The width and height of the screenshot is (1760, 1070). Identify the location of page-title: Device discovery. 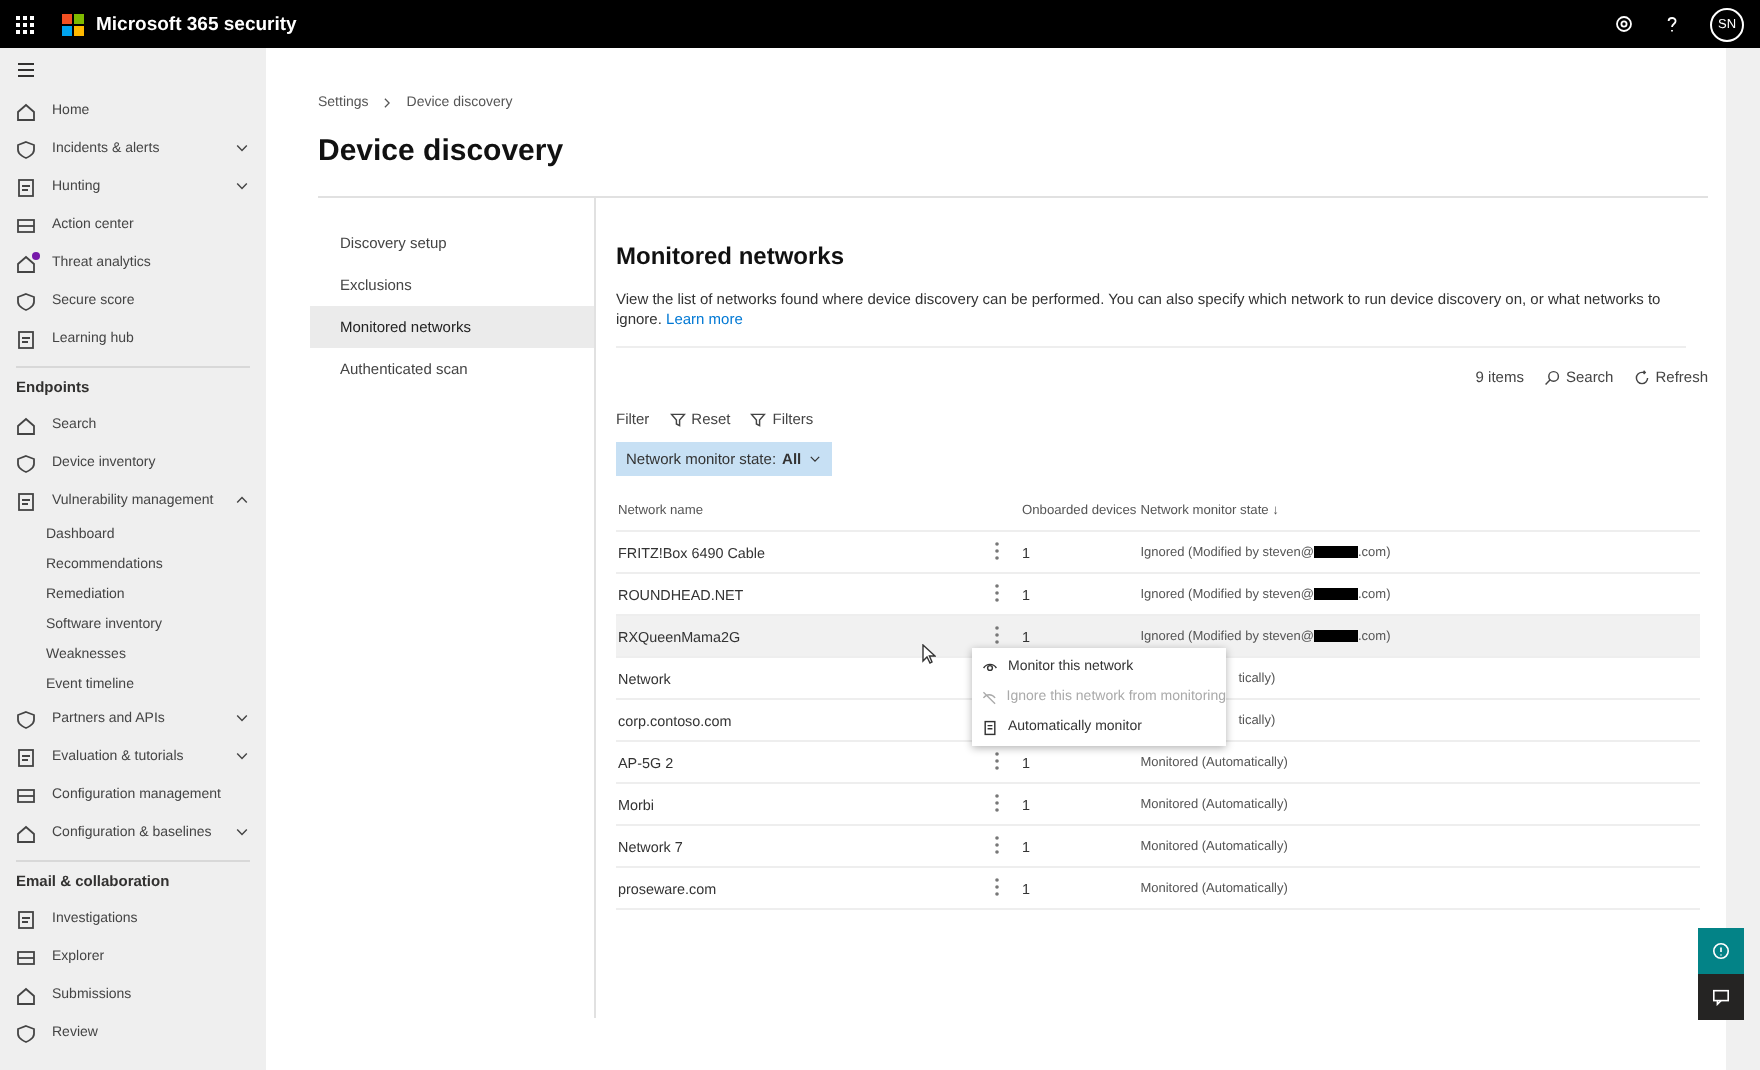
(442, 151).